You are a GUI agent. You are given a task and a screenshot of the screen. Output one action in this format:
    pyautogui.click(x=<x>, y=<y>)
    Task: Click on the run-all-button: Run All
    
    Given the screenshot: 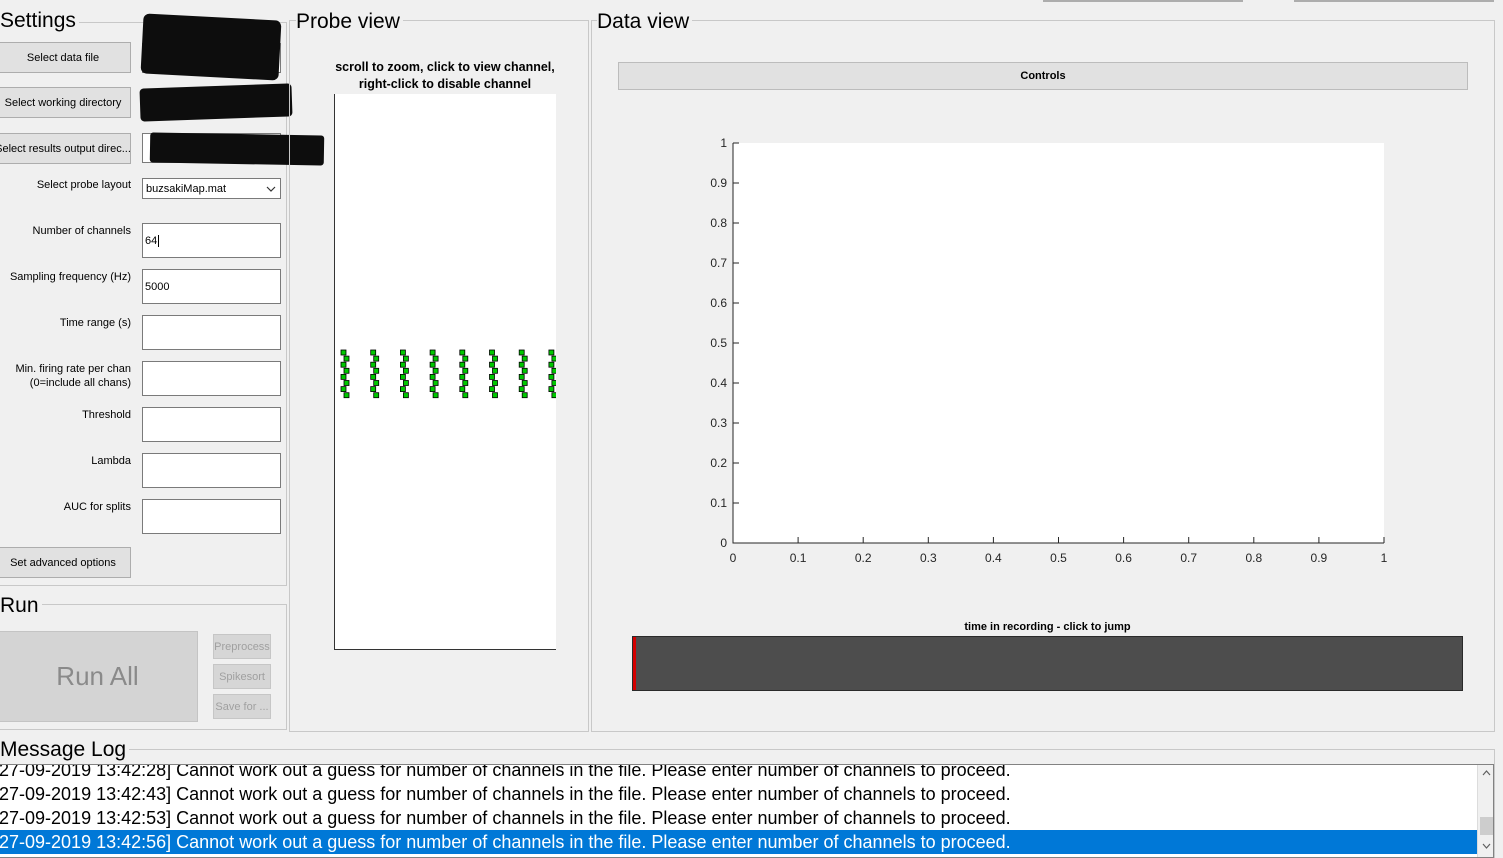 What is the action you would take?
    pyautogui.click(x=99, y=676)
    